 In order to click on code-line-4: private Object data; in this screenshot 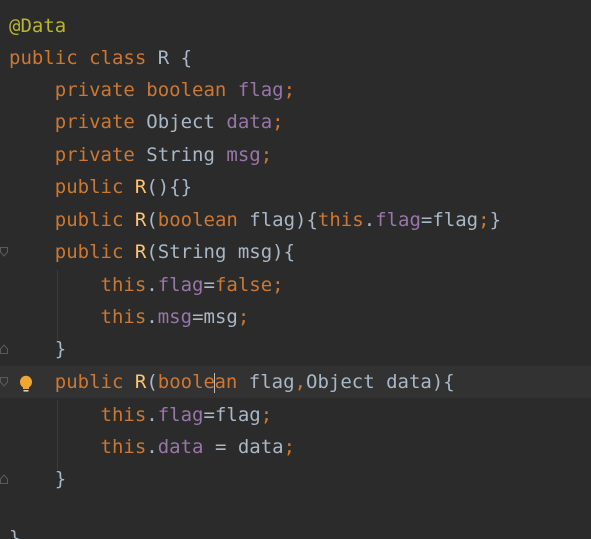, I will do `click(295, 122)`.